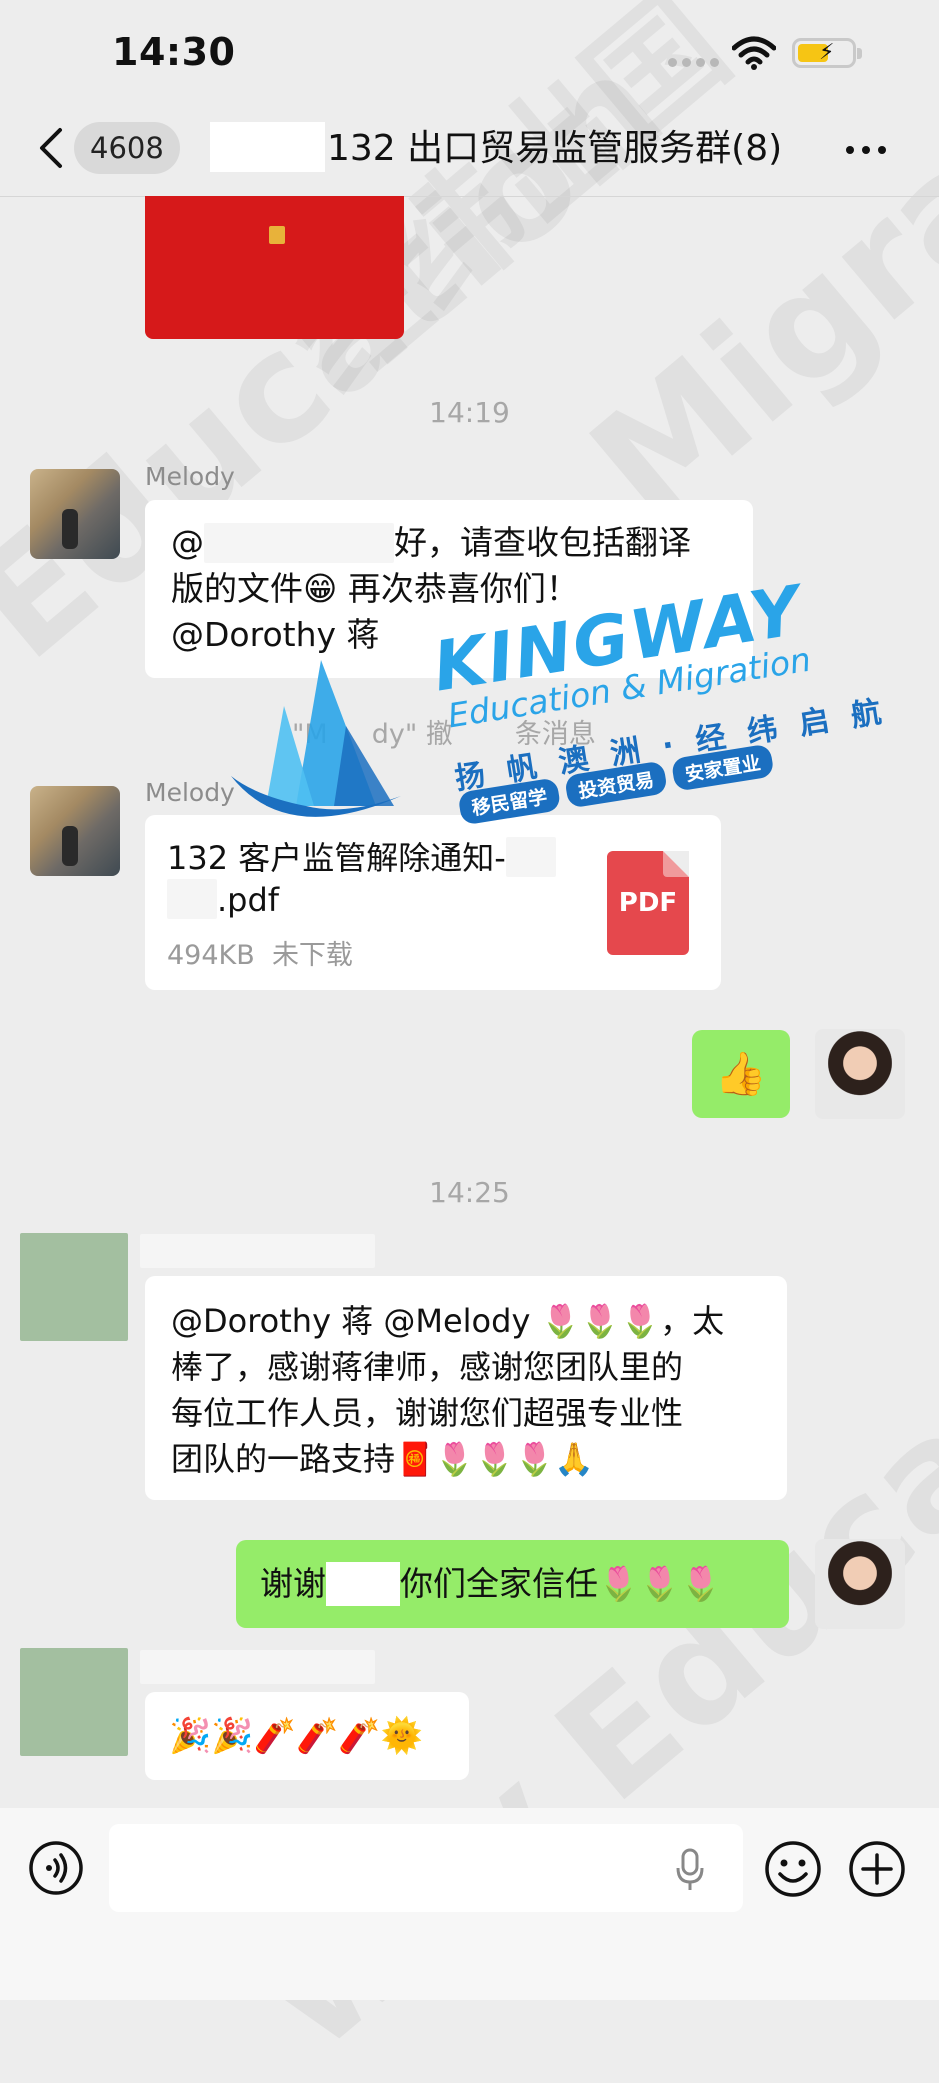 The width and height of the screenshot is (939, 2083). What do you see at coordinates (211, 955) in the screenshot?
I see `file-size: 494KB` at bounding box center [211, 955].